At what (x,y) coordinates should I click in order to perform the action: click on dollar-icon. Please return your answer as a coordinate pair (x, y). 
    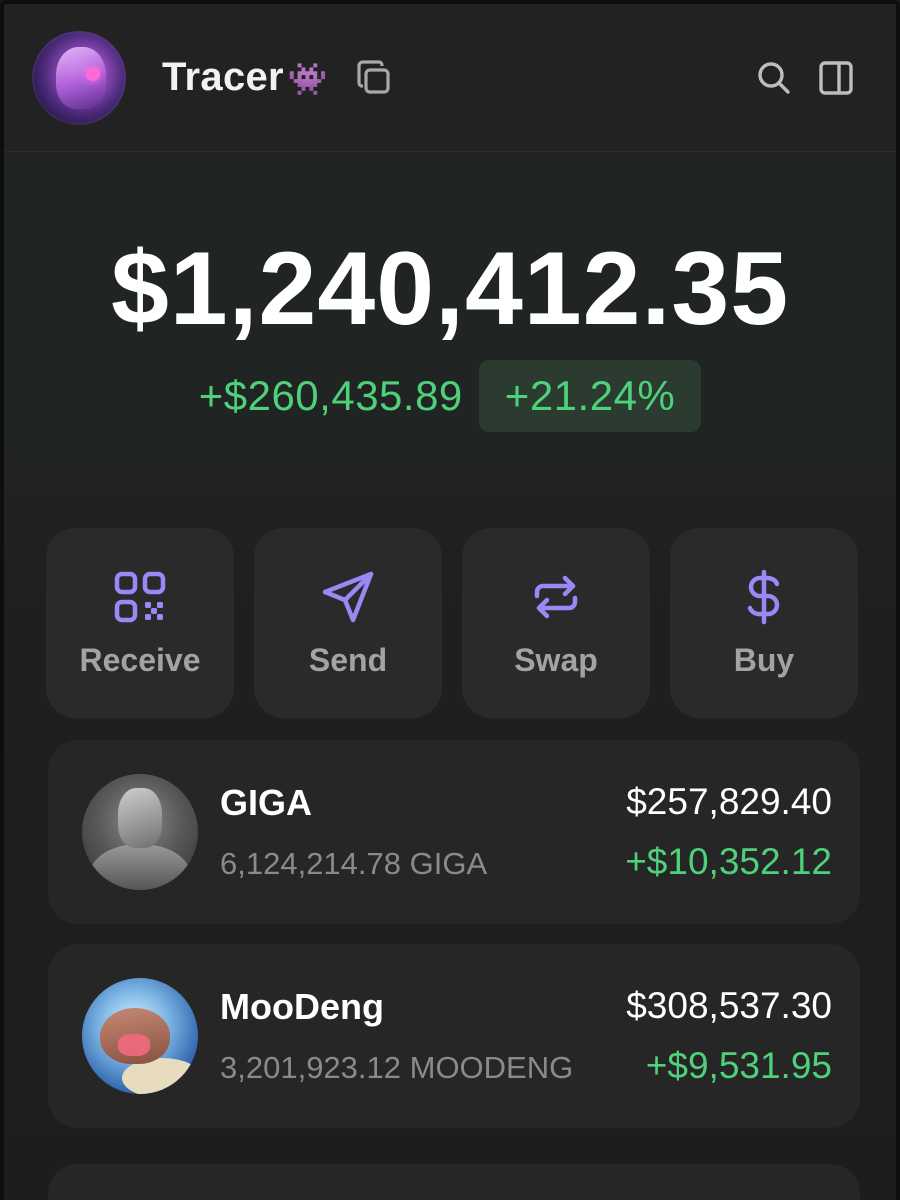
    Looking at the image, I should click on (763, 596).